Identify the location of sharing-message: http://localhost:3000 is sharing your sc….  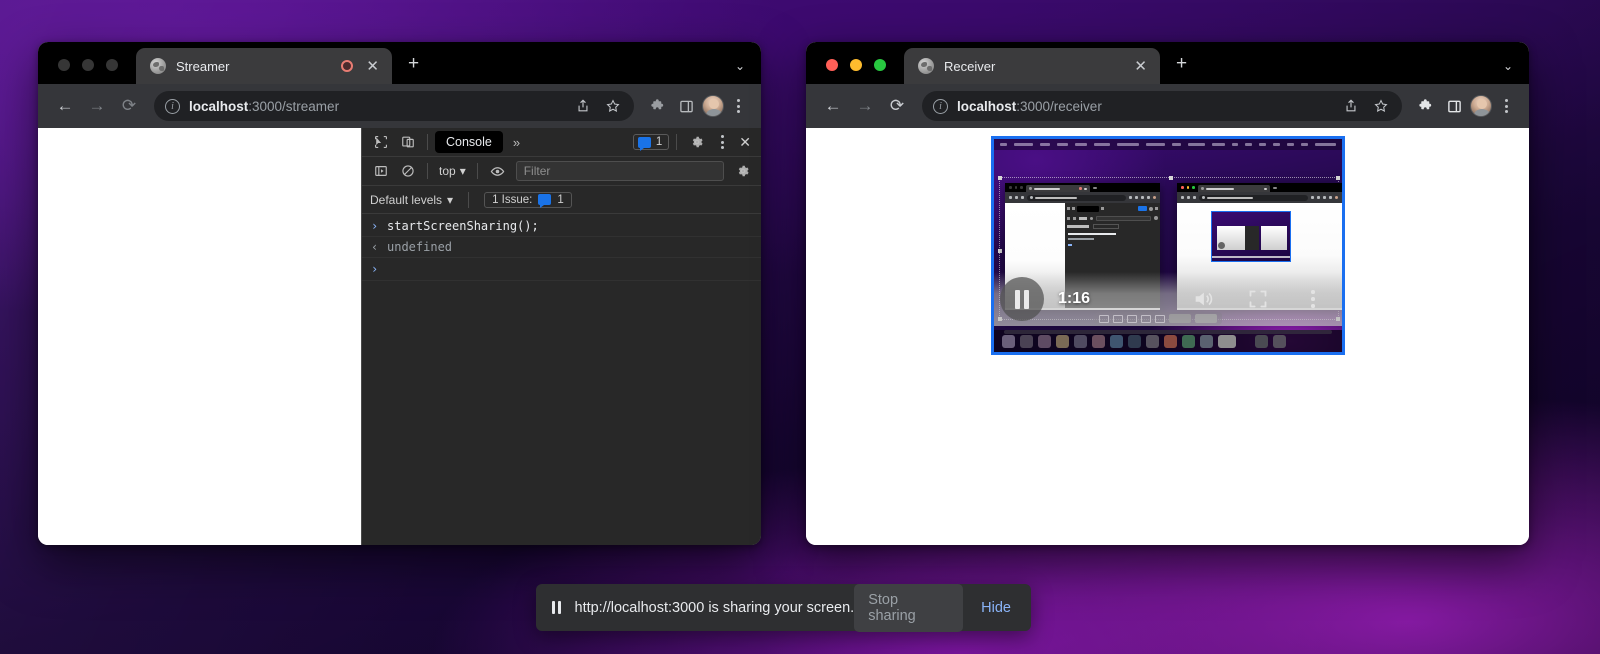
(714, 607).